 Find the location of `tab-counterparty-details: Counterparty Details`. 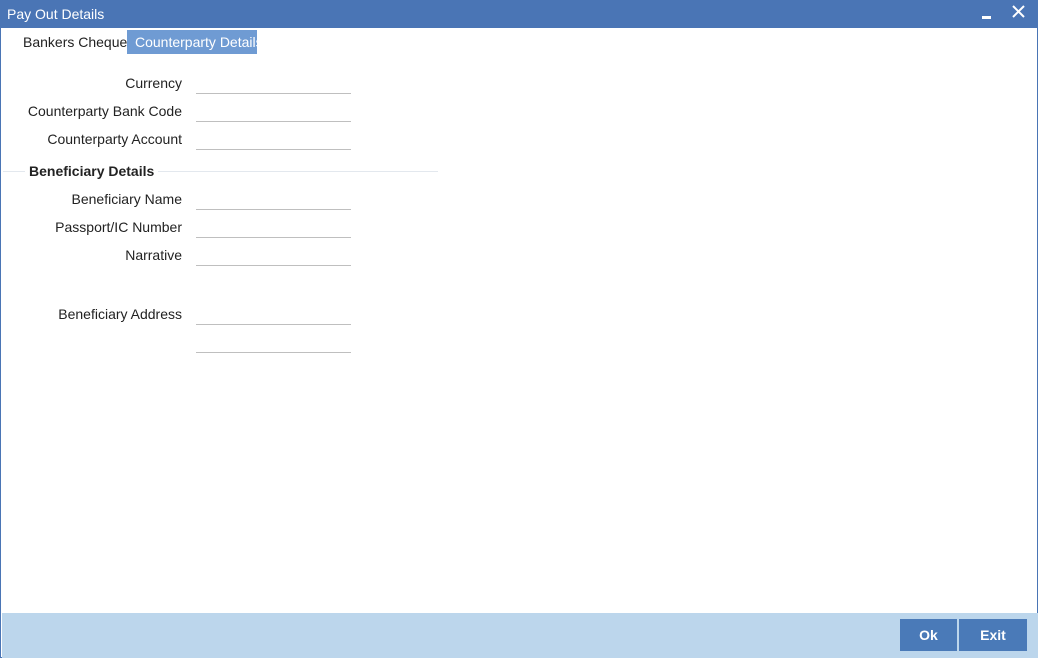

tab-counterparty-details: Counterparty Details is located at coordinates (195, 42).